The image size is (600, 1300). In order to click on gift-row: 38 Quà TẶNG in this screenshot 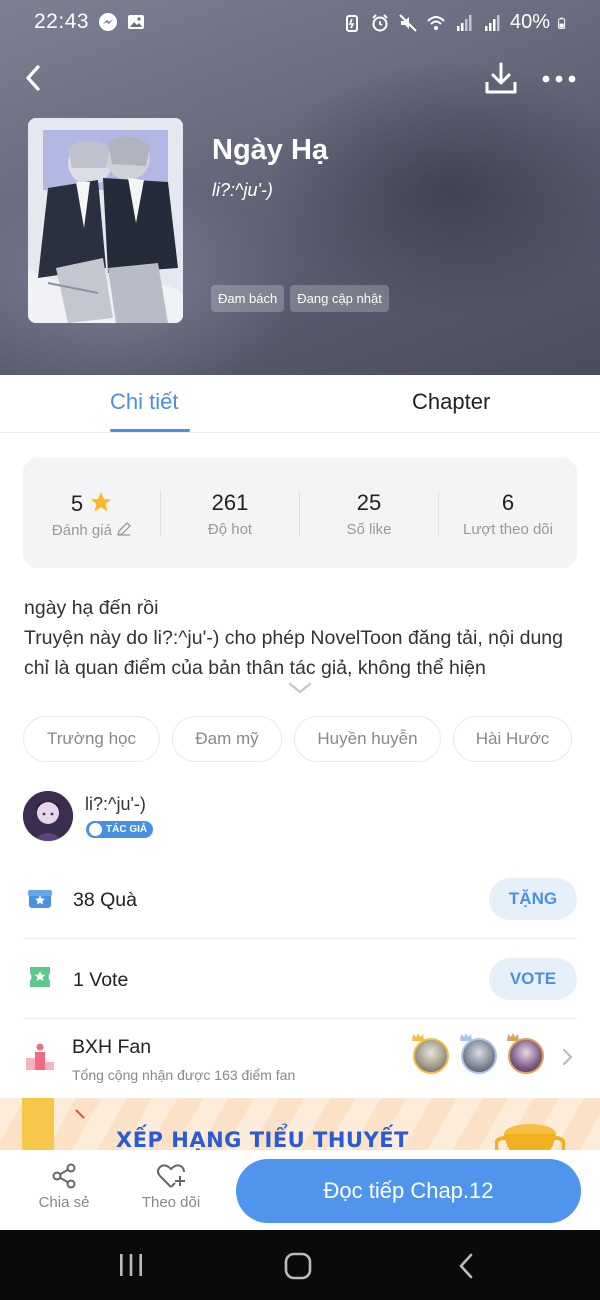, I will do `click(300, 899)`.